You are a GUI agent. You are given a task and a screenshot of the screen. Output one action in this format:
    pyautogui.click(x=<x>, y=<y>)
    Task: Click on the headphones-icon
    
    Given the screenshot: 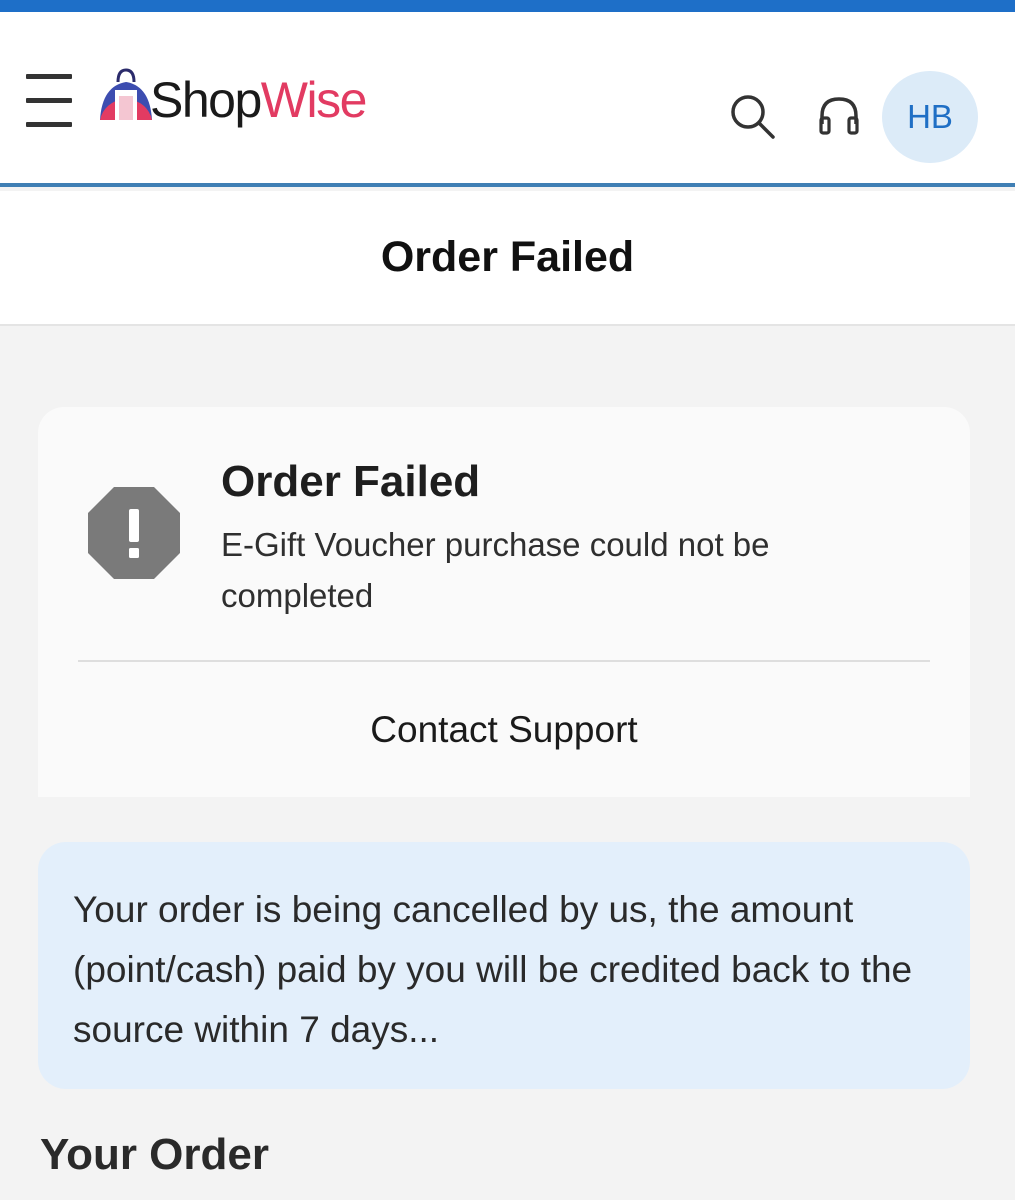 What is the action you would take?
    pyautogui.click(x=839, y=116)
    